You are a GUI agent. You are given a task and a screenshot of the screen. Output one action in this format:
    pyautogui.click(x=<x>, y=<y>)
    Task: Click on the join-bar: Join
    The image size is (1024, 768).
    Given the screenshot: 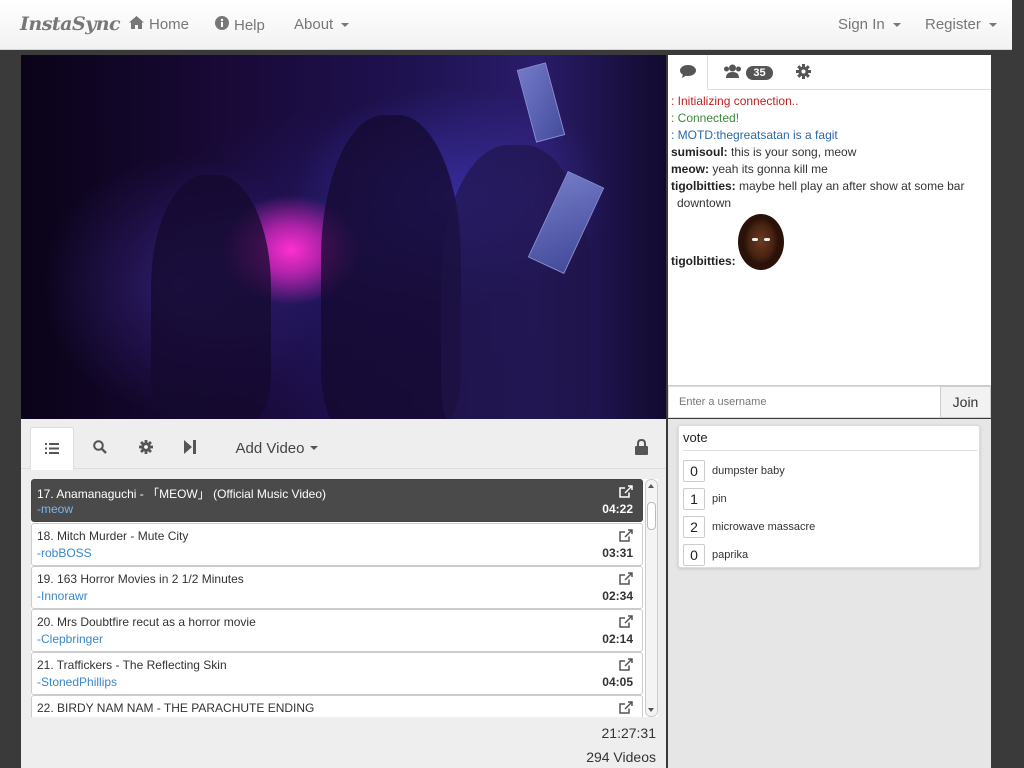 What is the action you would take?
    pyautogui.click(x=829, y=401)
    